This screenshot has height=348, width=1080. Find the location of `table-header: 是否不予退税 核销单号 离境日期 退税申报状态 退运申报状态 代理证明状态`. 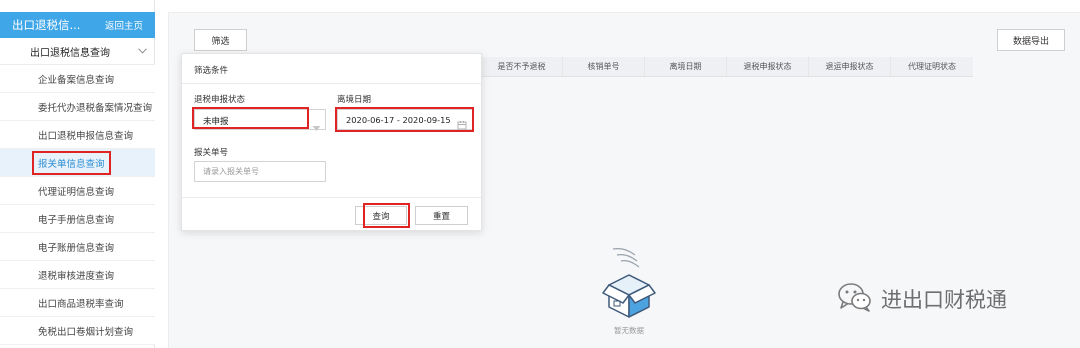

table-header: 是否不予退税 核销单号 离境日期 退税申报状态 退运申报状态 代理证明状态 is located at coordinates (727, 67).